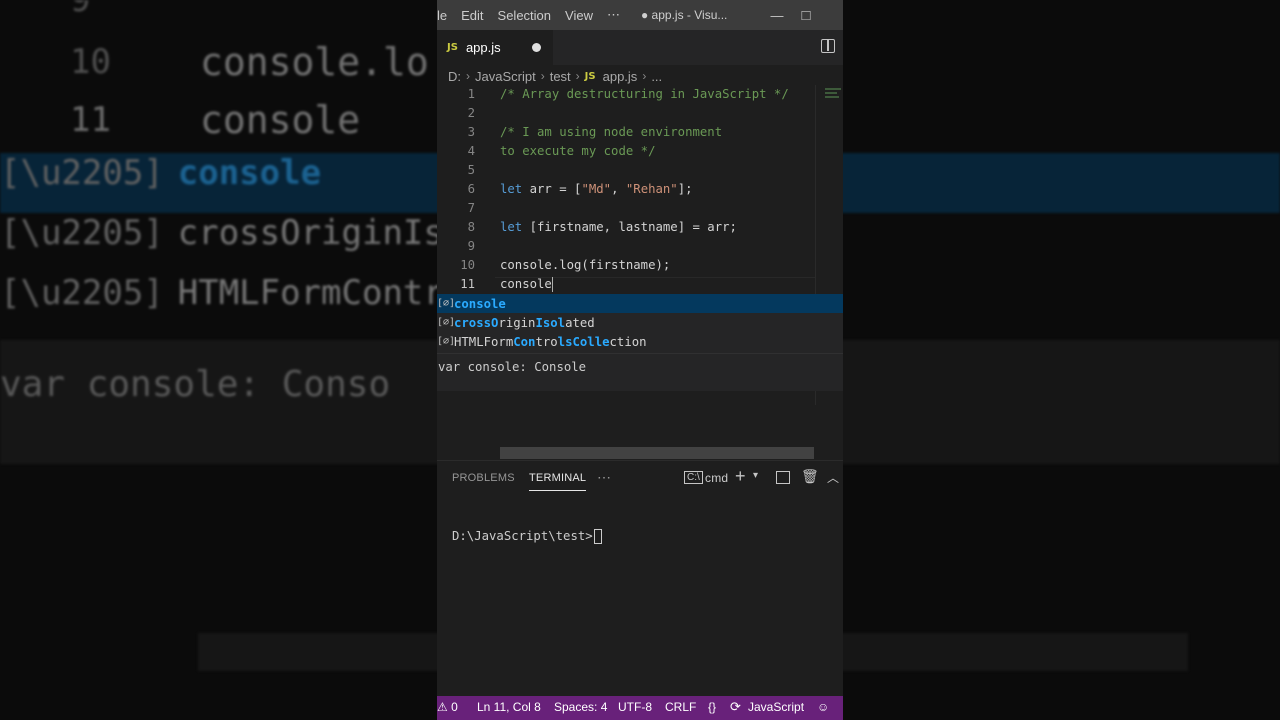 This screenshot has height=720, width=1280. Describe the element at coordinates (597, 536) in the screenshot. I see `terminal-cursor` at that location.